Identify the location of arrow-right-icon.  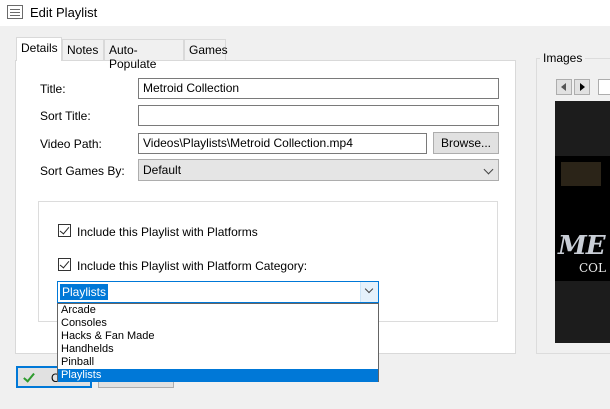
(582, 87).